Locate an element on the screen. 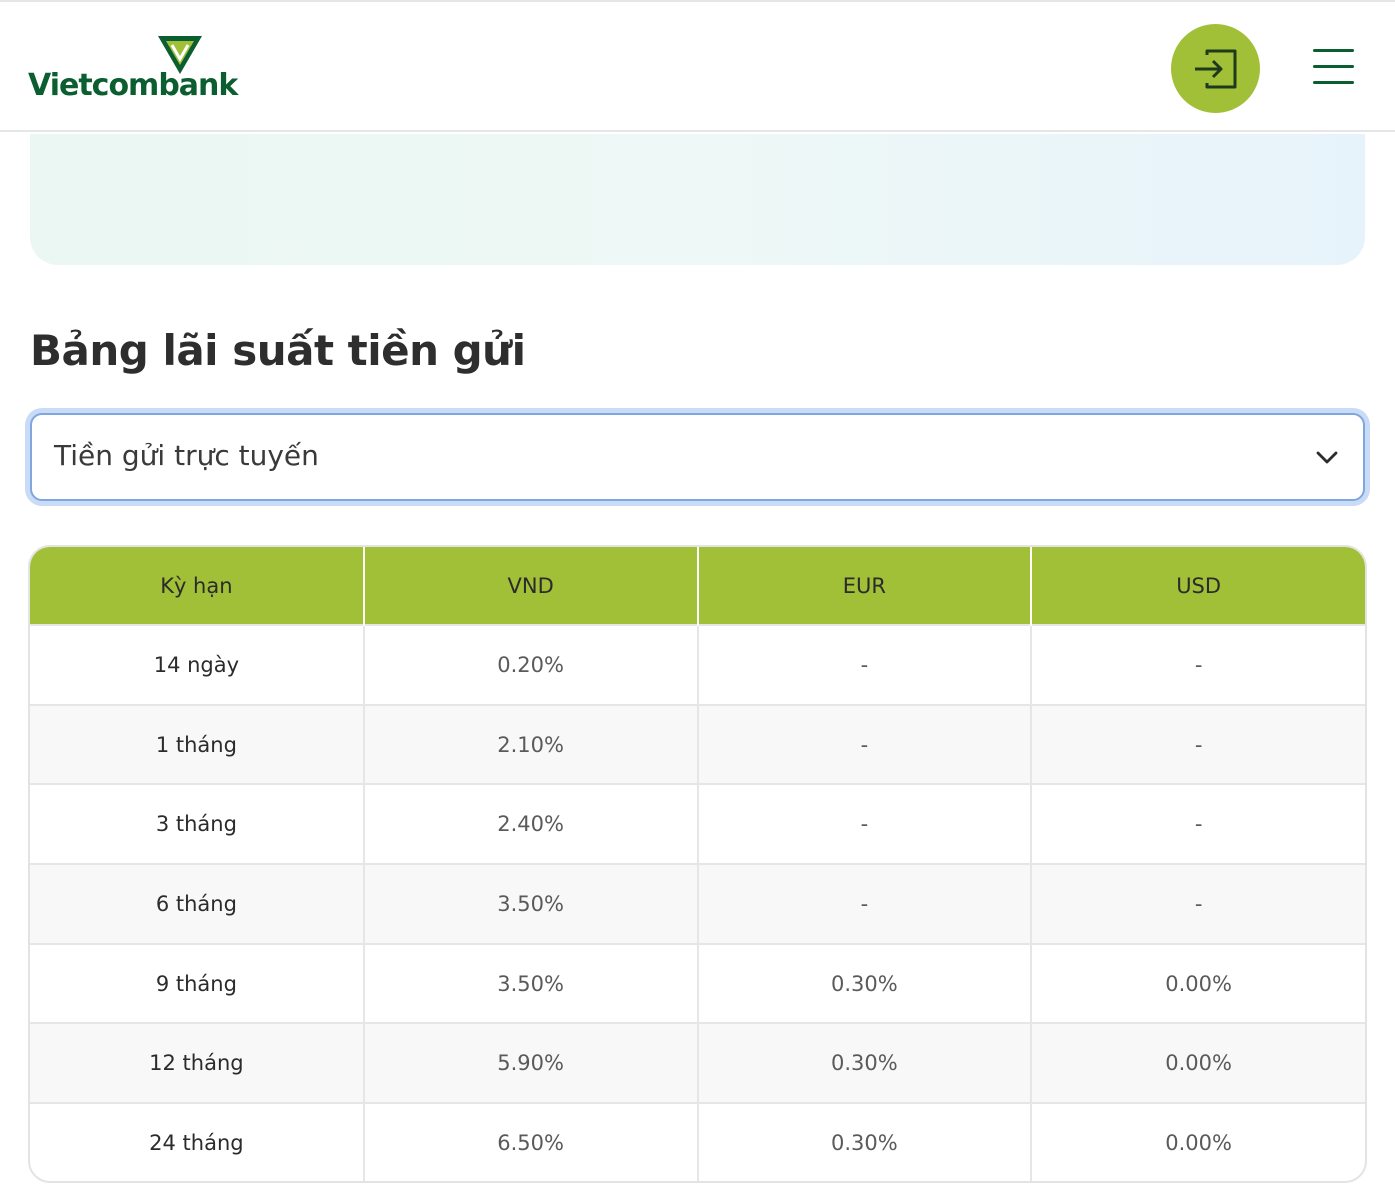 The image size is (1395, 1200). login-icon is located at coordinates (1215, 68).